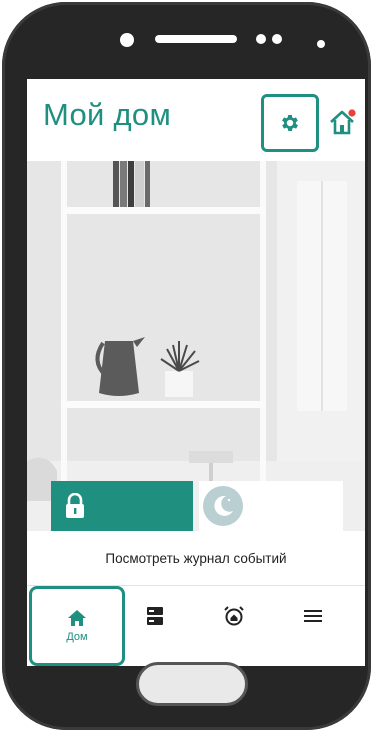 This screenshot has height=734, width=373. I want to click on speaker-bar, so click(196, 39).